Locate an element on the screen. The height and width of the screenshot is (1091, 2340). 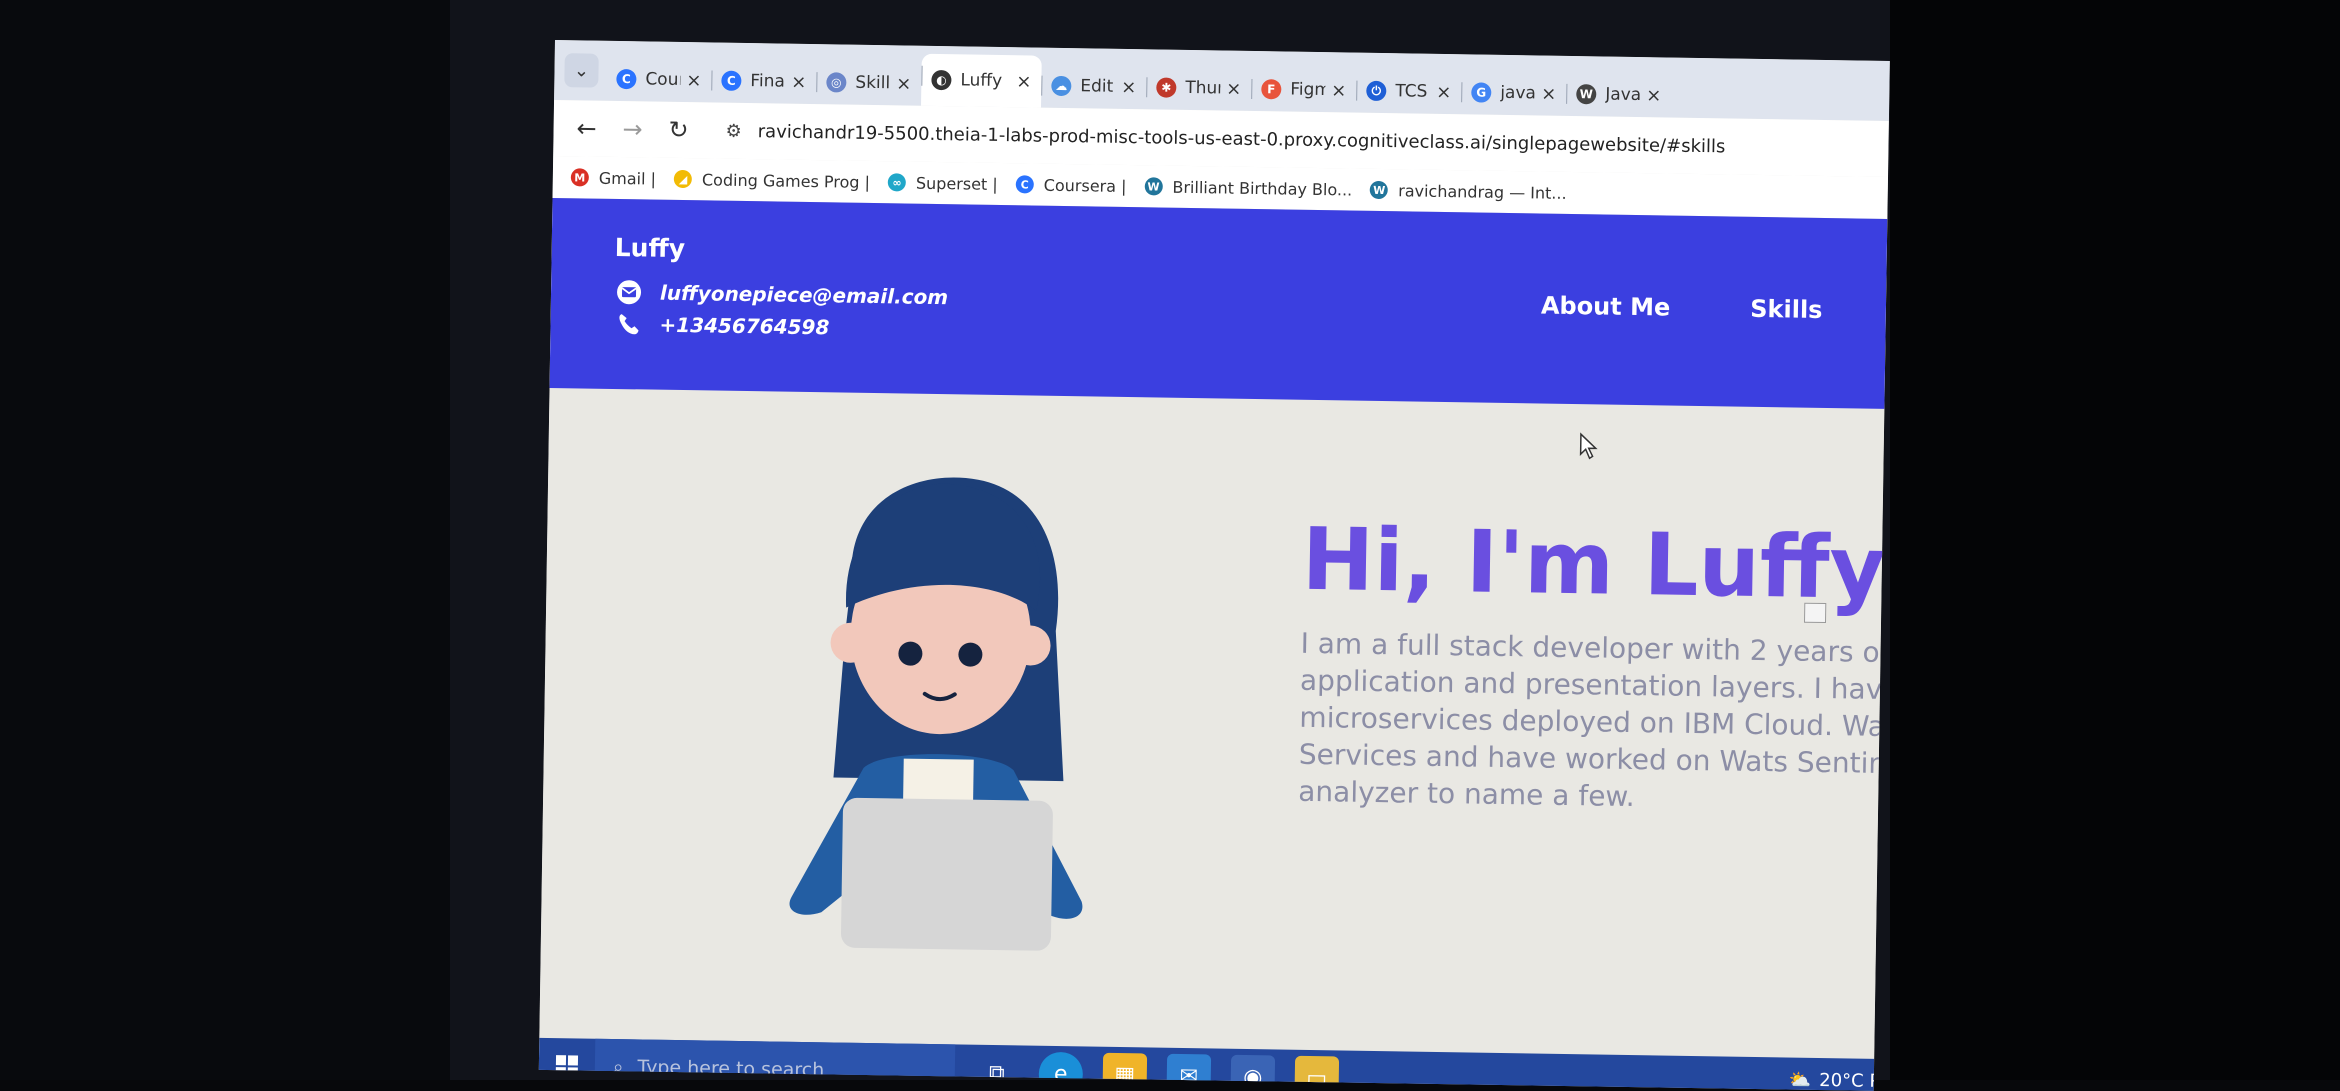
tab-search-button: ⌄ is located at coordinates (581, 70).